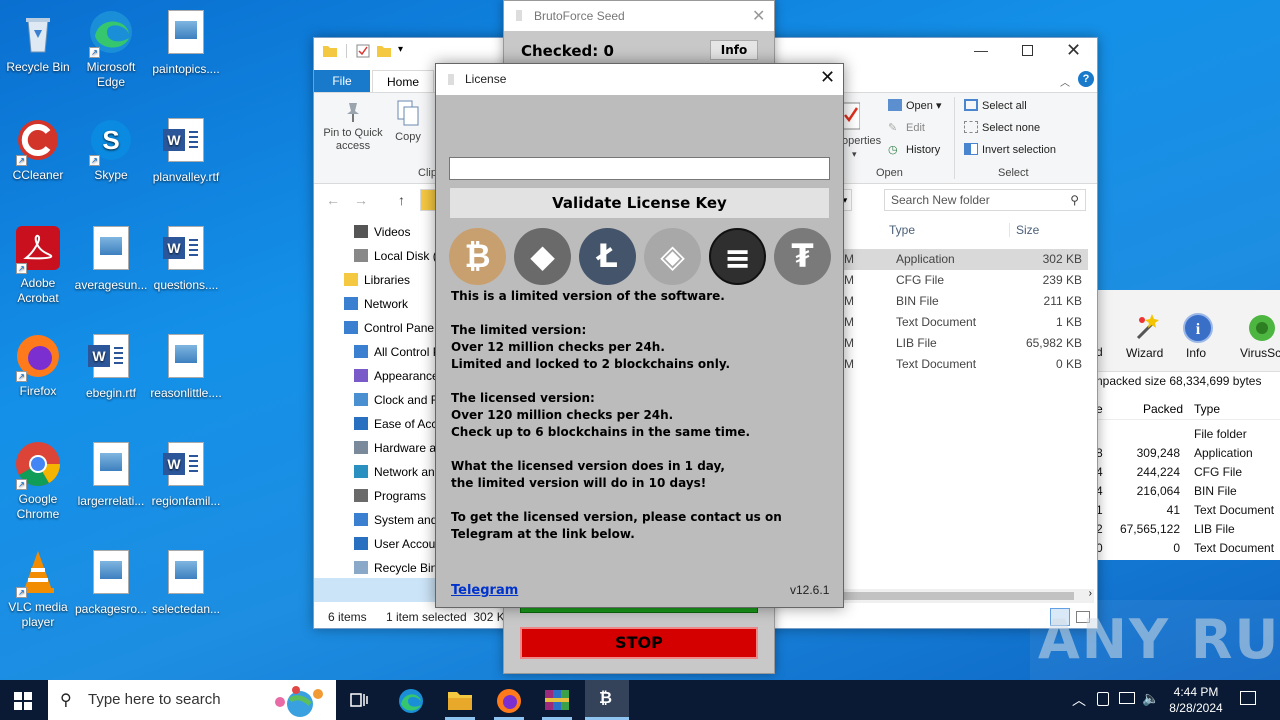 The image size is (1280, 720). What do you see at coordinates (395, 520) in the screenshot?
I see `nav-item: System and` at bounding box center [395, 520].